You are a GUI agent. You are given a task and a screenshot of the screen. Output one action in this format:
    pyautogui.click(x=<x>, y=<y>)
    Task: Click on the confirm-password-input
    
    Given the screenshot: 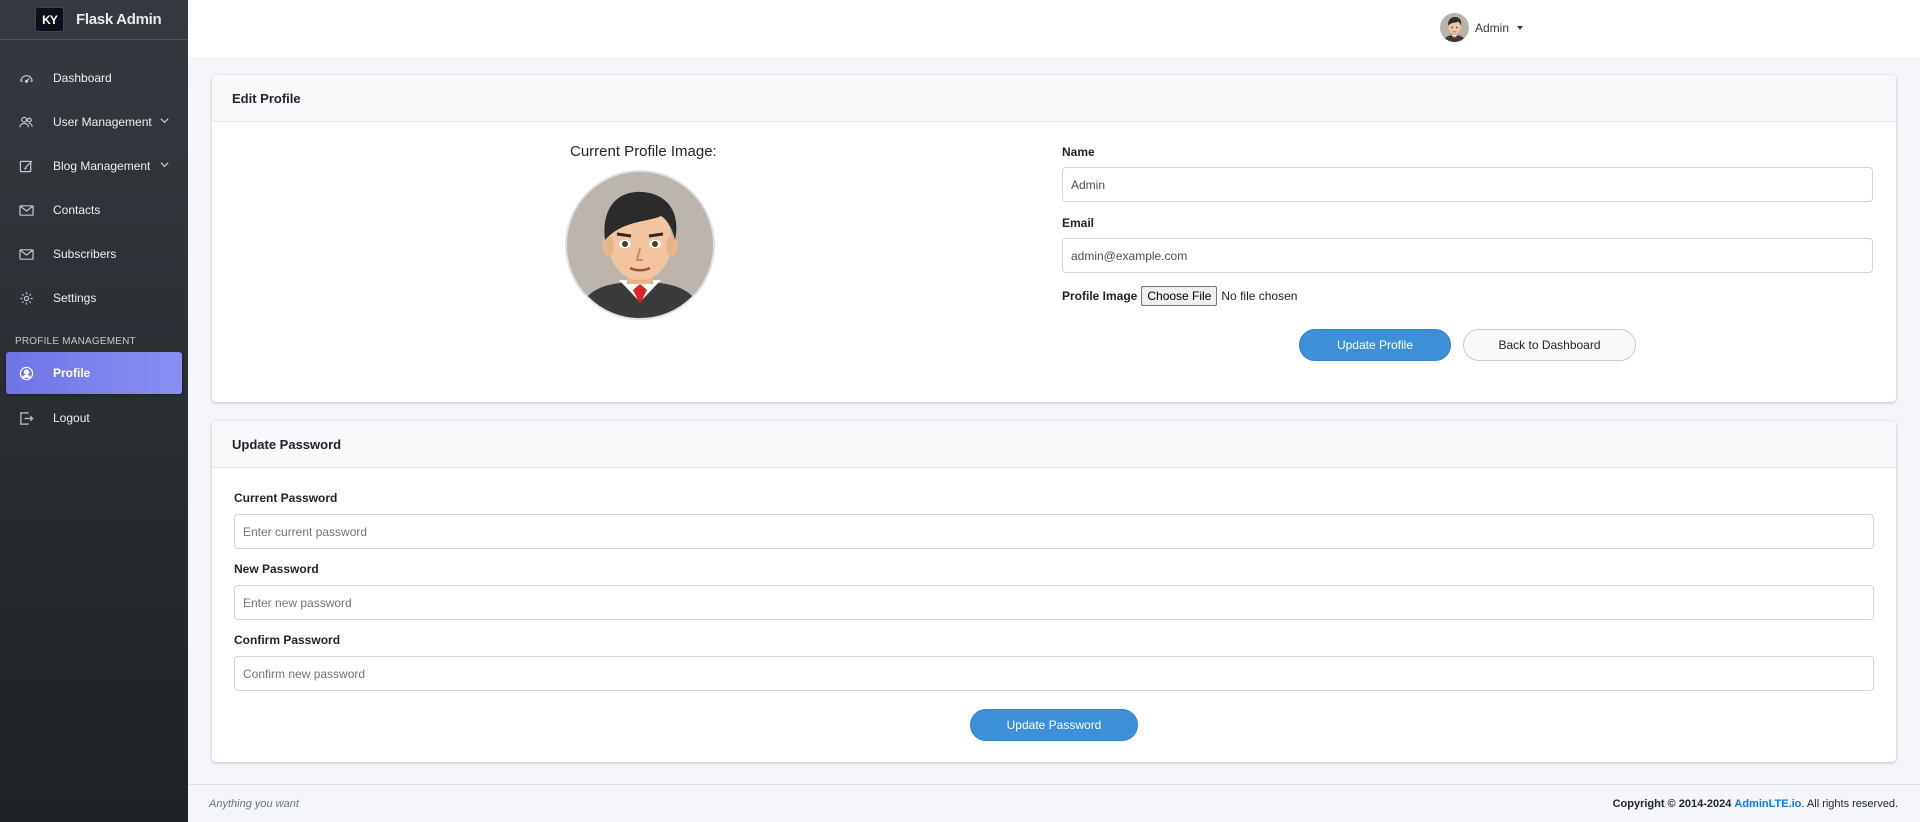 What is the action you would take?
    pyautogui.click(x=1054, y=673)
    